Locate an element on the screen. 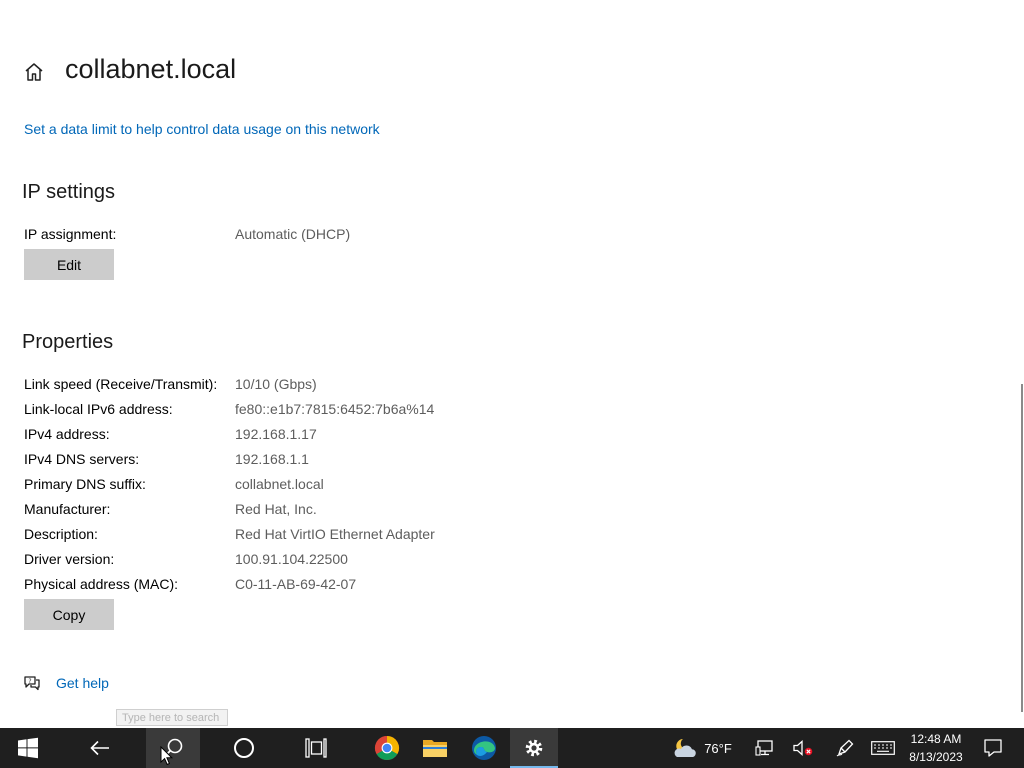 Image resolution: width=1024 pixels, height=768 pixels. pen-icon is located at coordinates (845, 748).